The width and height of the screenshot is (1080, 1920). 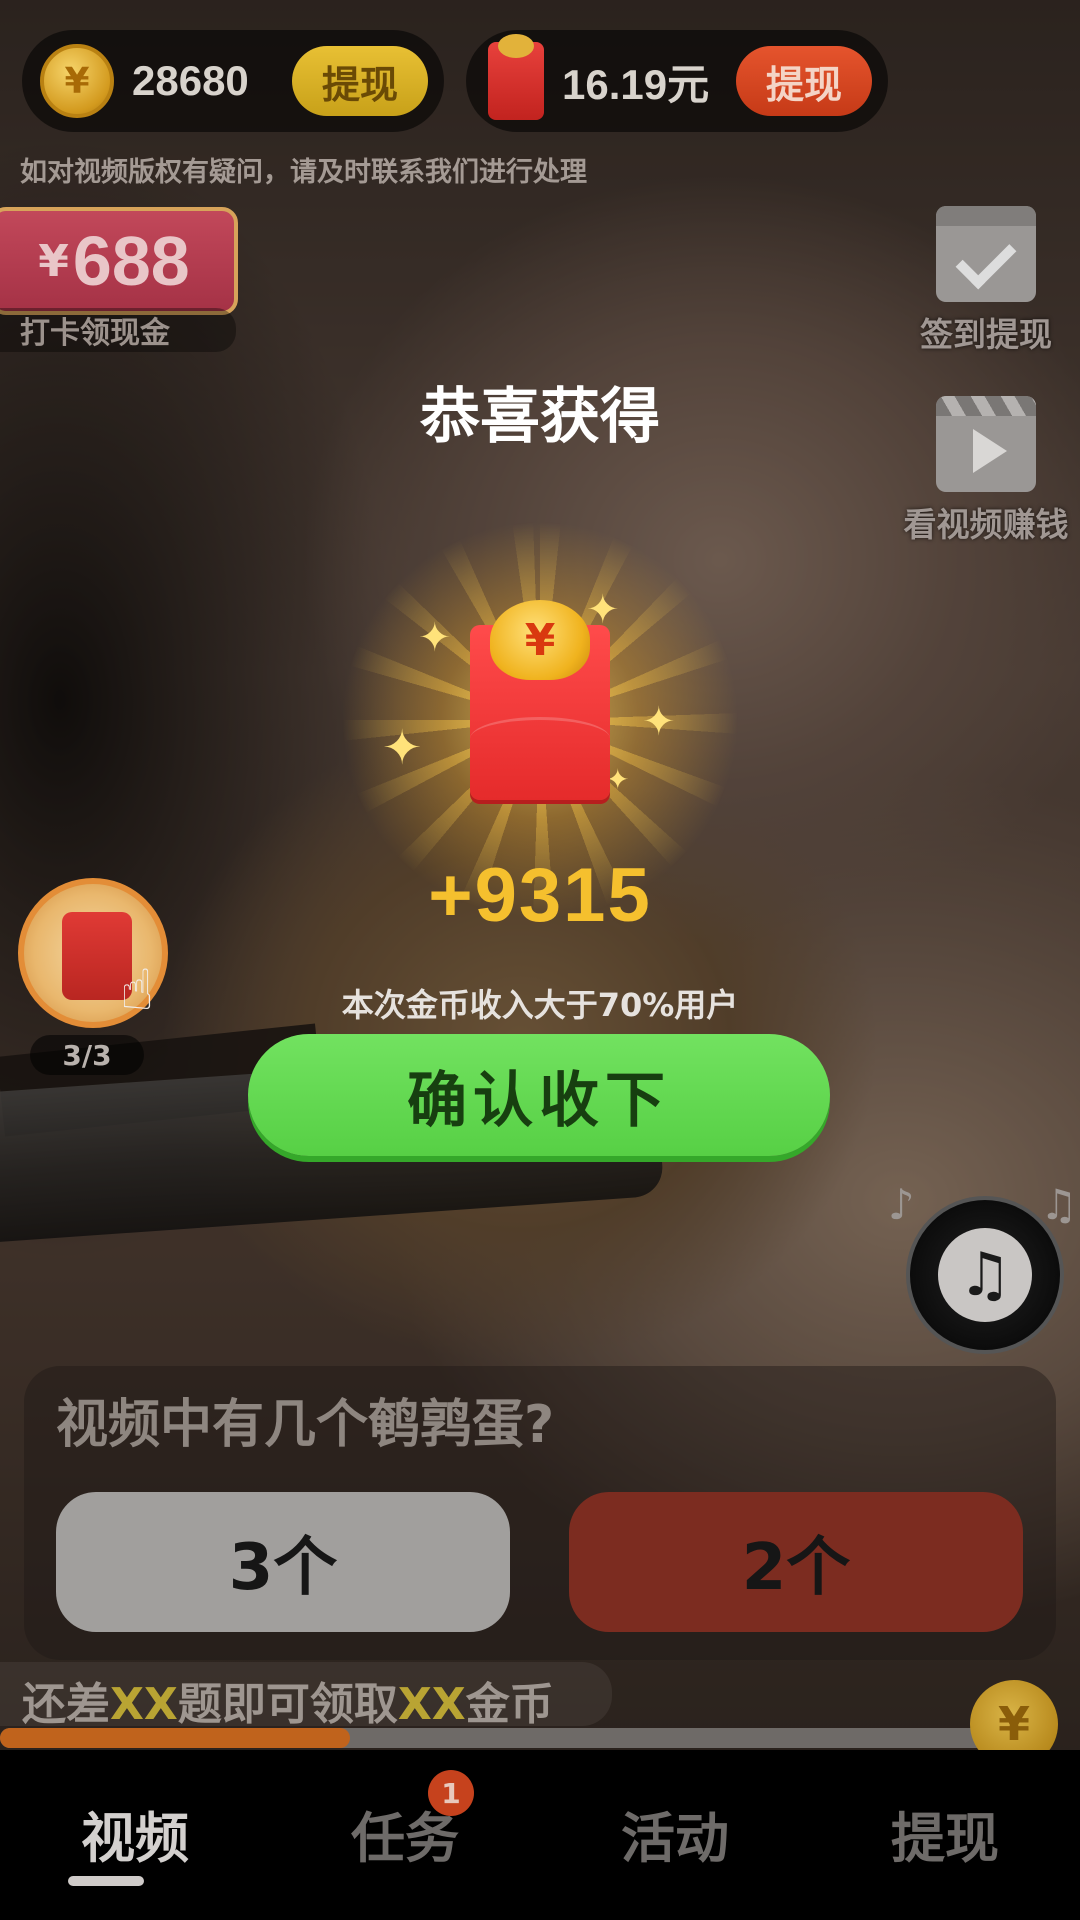 I want to click on coin-balance-pill: ¥ 28680 提现, so click(x=233, y=81).